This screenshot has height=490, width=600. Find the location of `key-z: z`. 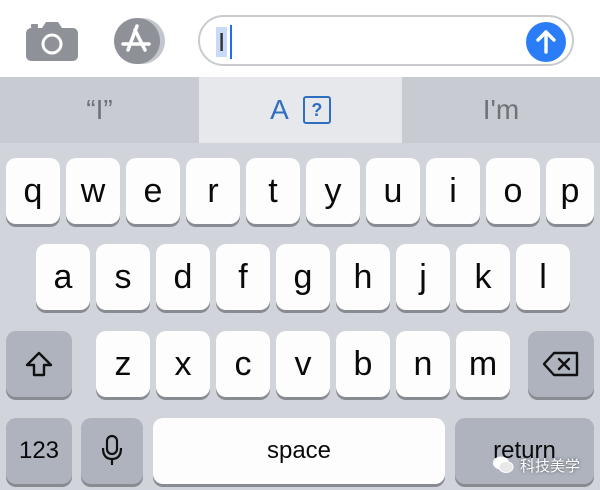

key-z: z is located at coordinates (123, 364).